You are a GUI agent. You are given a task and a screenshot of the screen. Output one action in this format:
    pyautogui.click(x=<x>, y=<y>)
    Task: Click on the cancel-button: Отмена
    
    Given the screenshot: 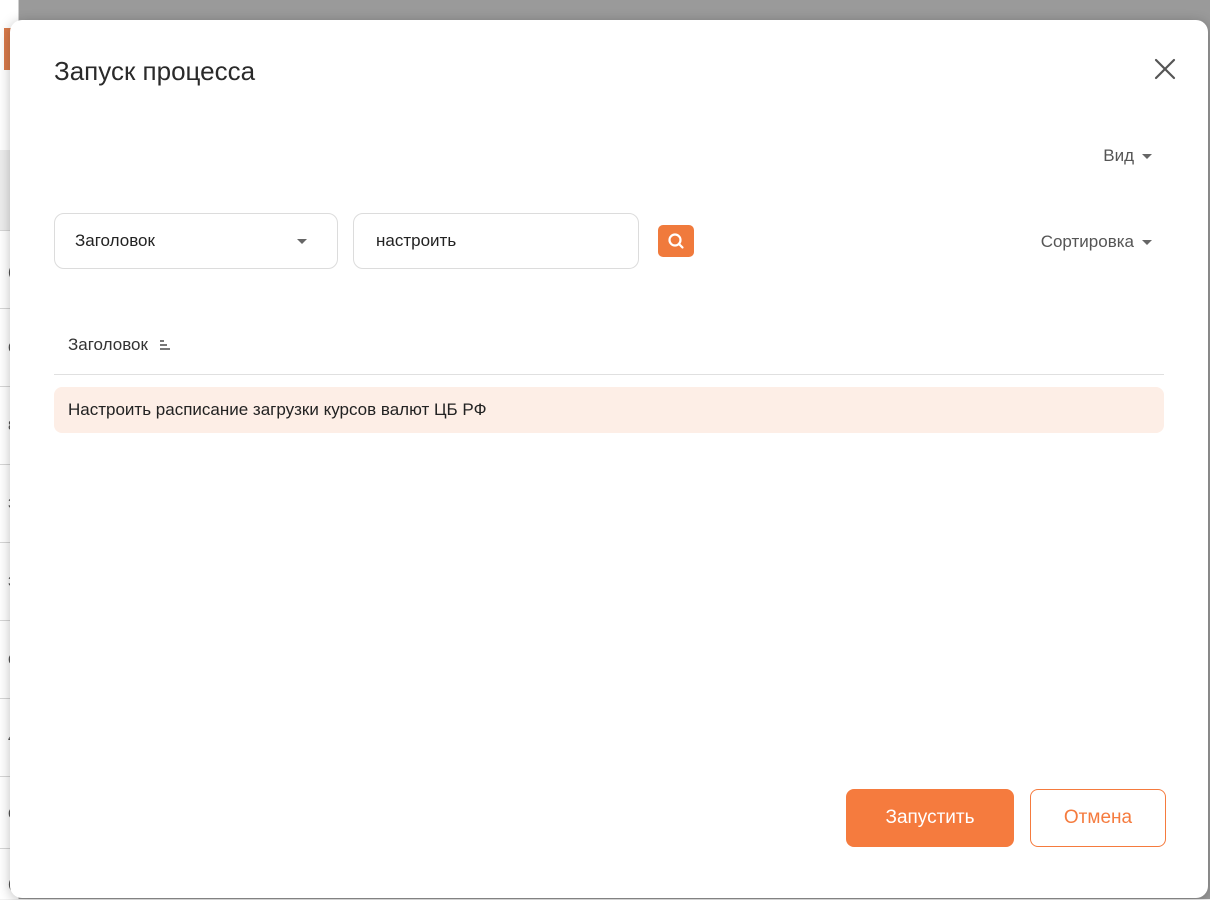 What is the action you would take?
    pyautogui.click(x=1098, y=818)
    